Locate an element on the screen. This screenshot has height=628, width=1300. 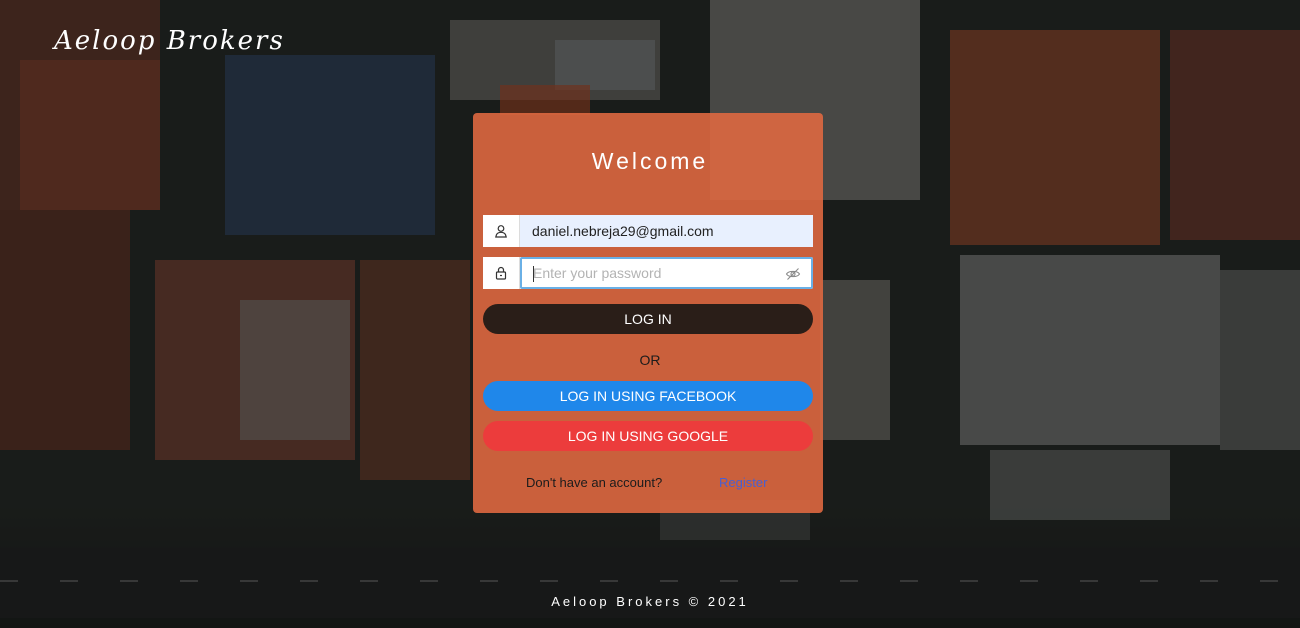
eye-slash-icon is located at coordinates (793, 274).